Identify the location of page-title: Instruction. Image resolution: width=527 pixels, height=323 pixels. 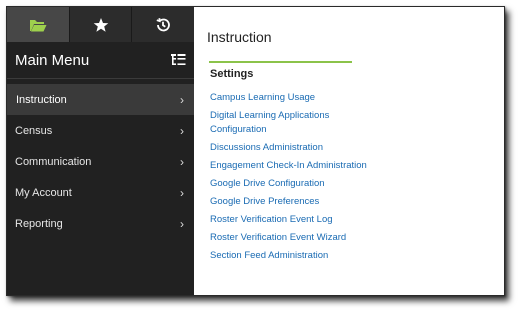
(239, 37).